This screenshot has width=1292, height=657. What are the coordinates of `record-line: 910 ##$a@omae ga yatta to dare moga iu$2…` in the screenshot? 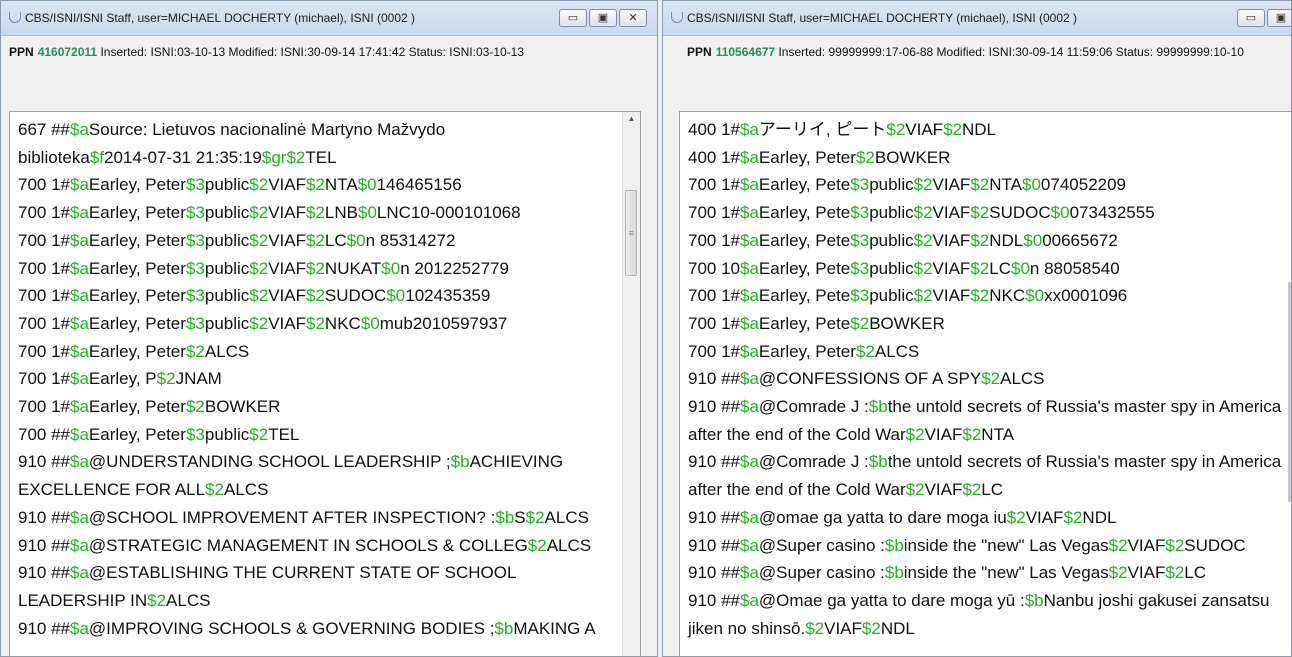 It's located at (984, 518).